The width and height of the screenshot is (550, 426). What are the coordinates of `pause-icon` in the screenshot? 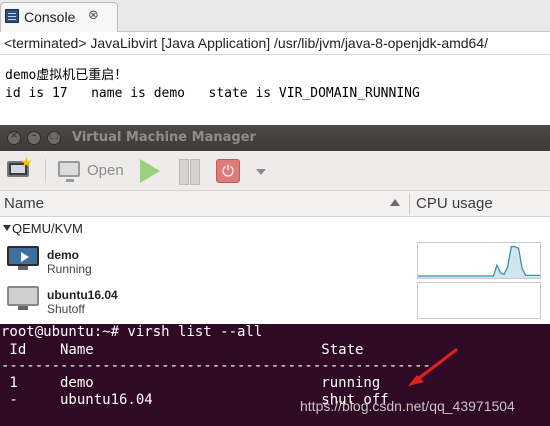 It's located at (189, 172).